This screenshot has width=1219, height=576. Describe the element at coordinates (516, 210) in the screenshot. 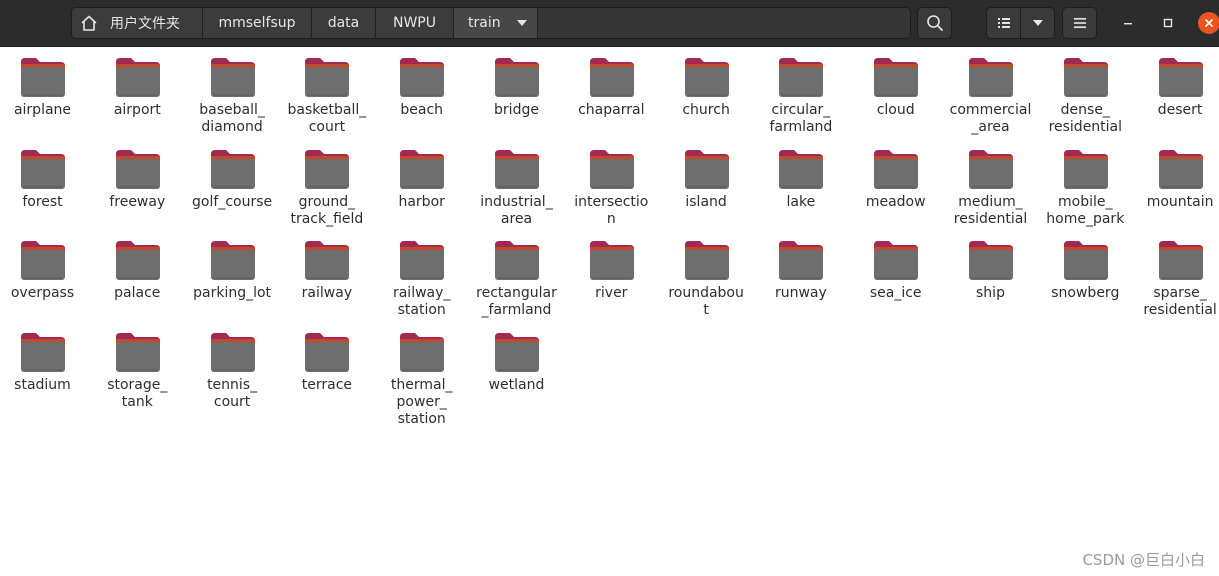

I see `folder-label: industrial_ area` at that location.